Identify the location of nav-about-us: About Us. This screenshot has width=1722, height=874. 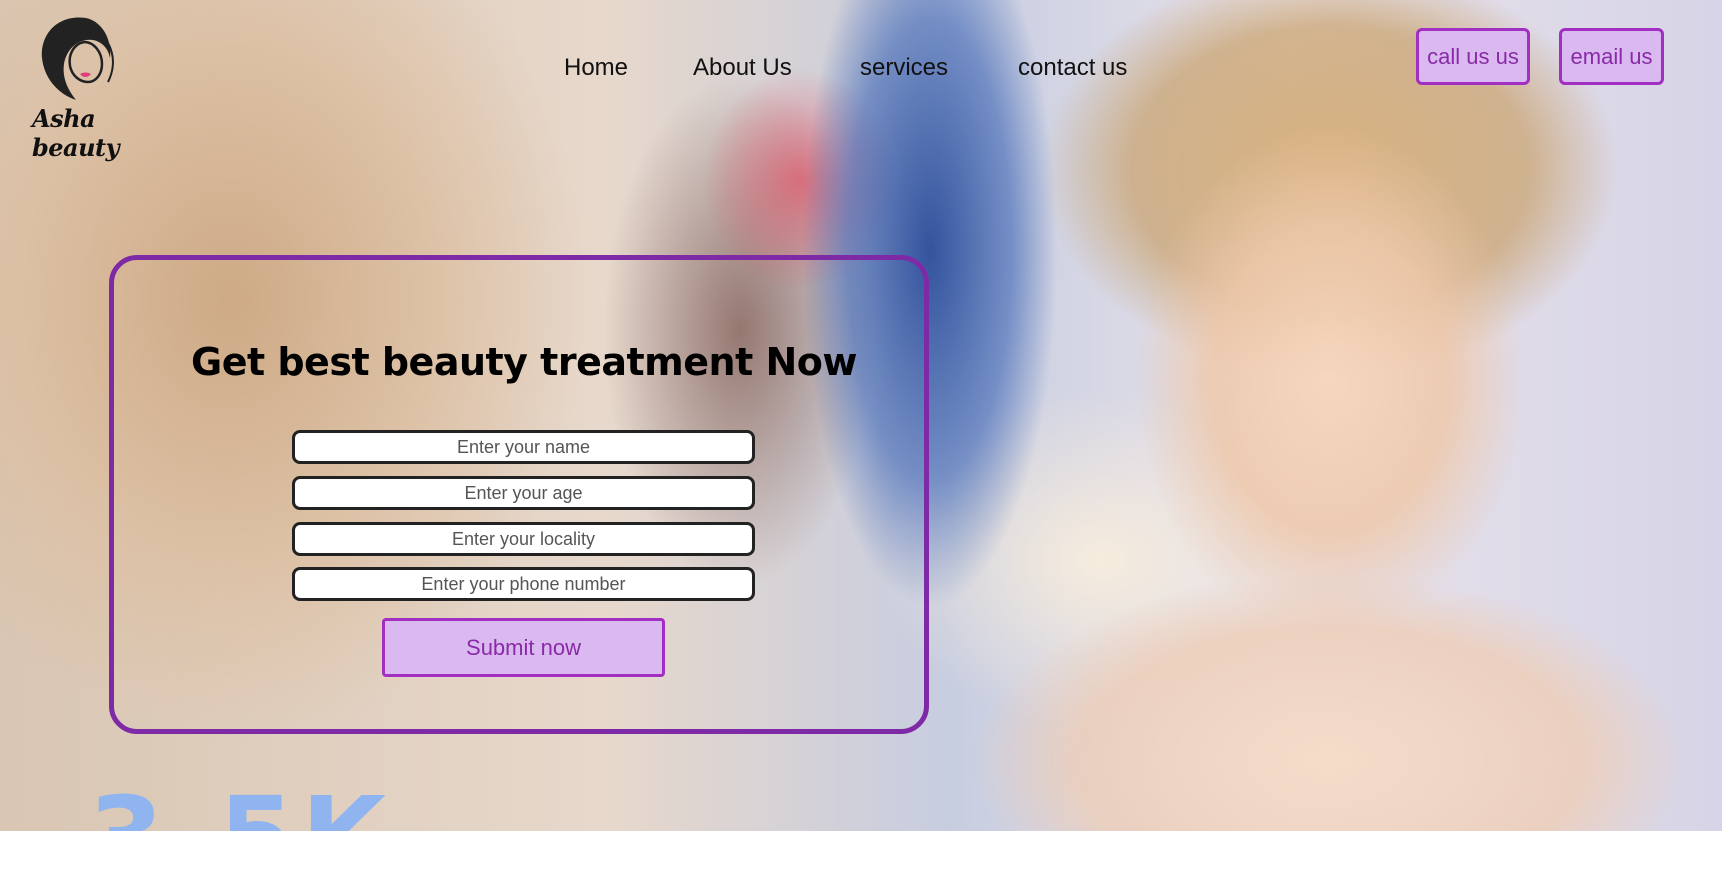
(742, 68).